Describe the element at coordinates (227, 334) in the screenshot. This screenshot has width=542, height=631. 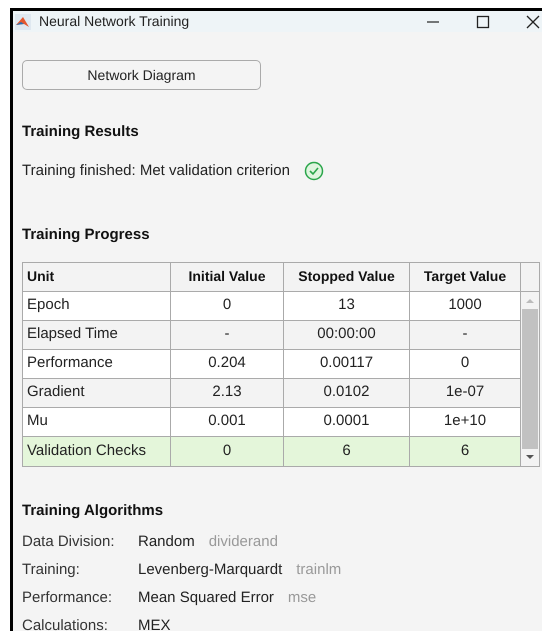
I see `table-cell: -` at that location.